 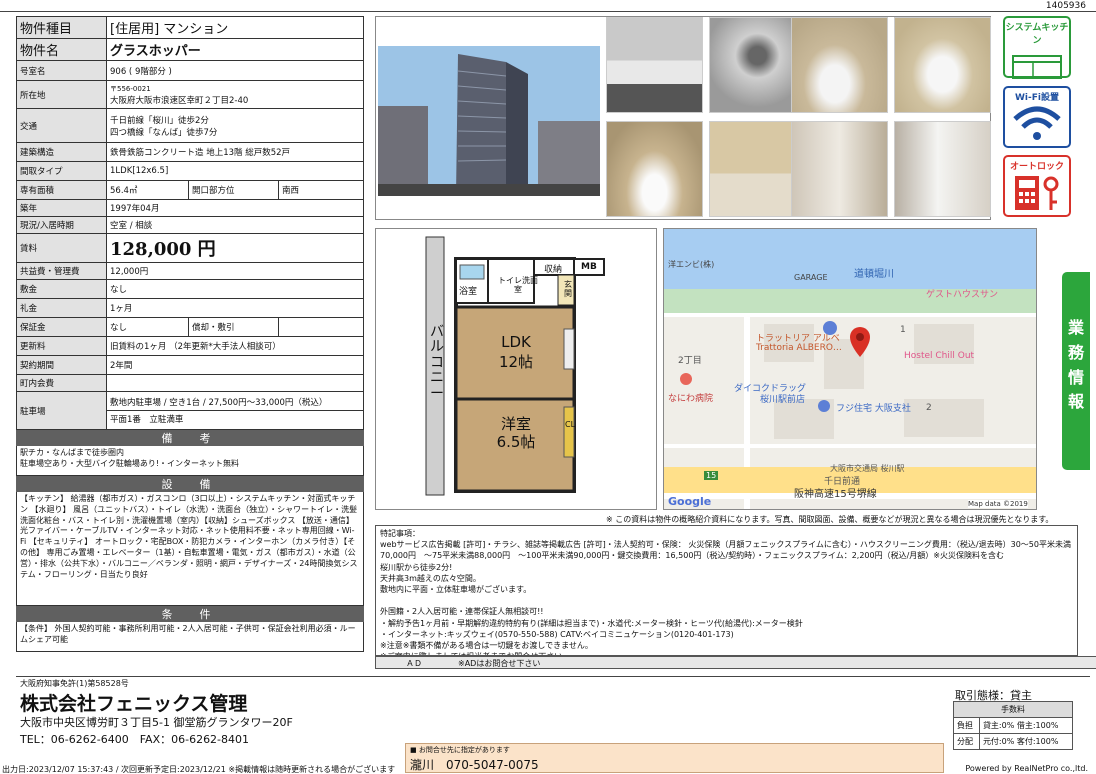 What do you see at coordinates (811, 277) in the screenshot?
I see `map-garage: GARAGE` at bounding box center [811, 277].